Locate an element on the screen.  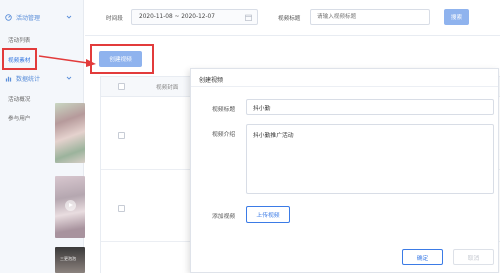
sidebar-item-activity-list: 活动列表 is located at coordinates (19, 40).